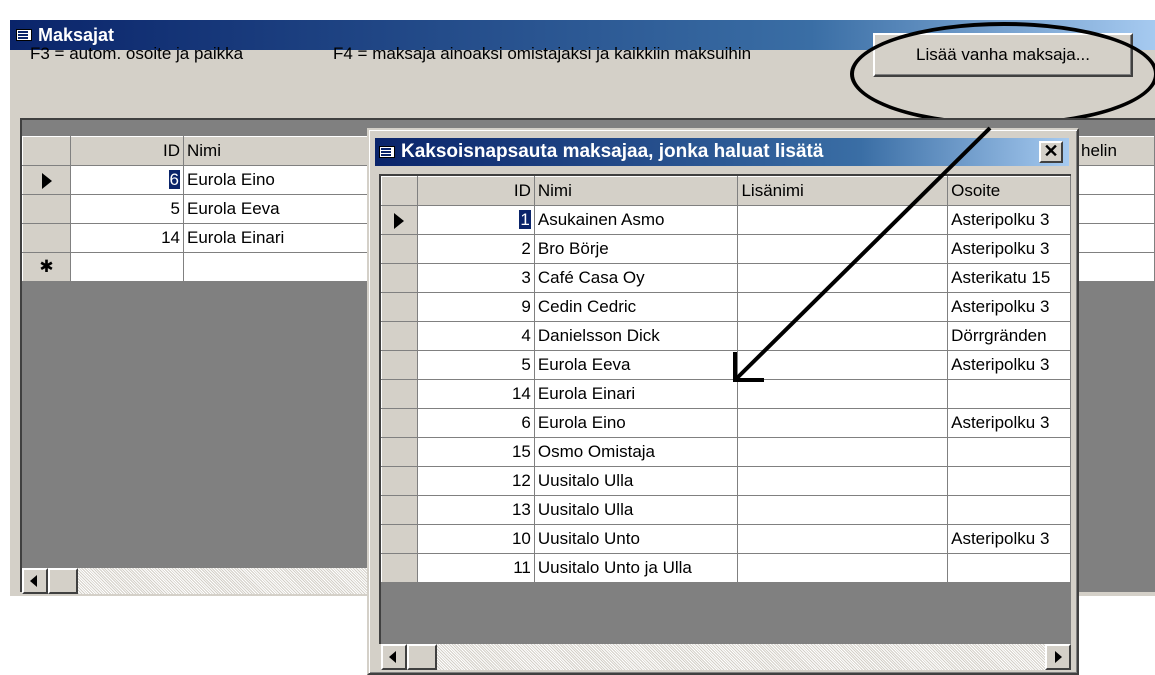 Image resolution: width=1155 pixels, height=675 pixels. I want to click on new-record-icon: ✱, so click(46, 267).